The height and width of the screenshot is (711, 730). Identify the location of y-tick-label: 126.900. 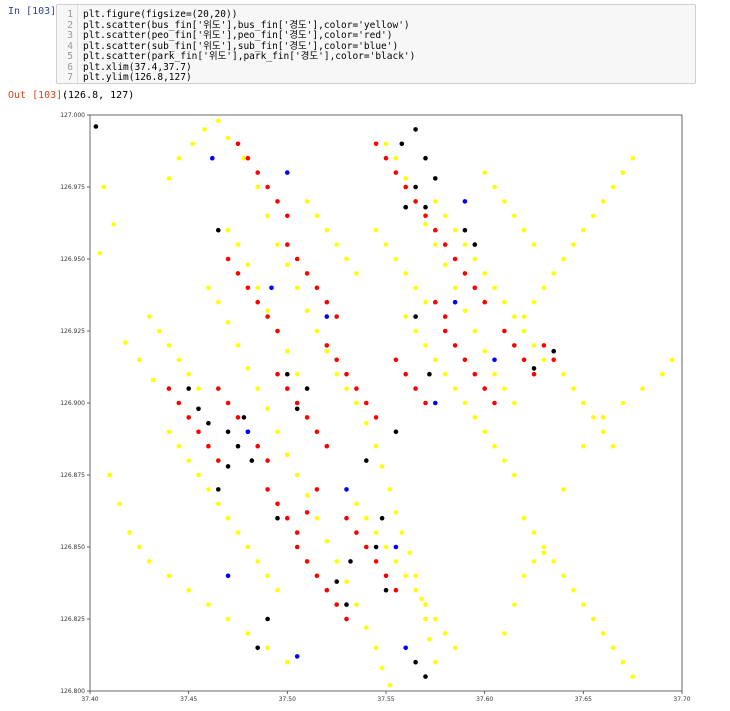
(72, 403).